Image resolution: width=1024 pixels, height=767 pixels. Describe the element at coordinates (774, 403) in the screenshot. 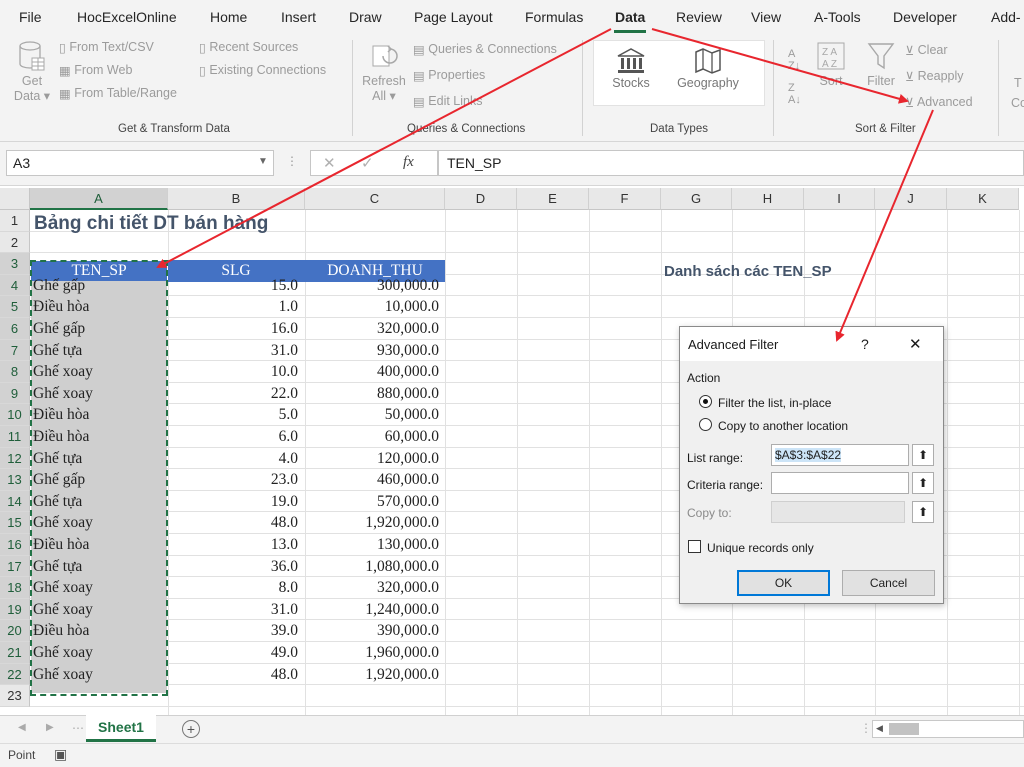

I see `filter-in-place-label: Filter the list, in-place` at that location.